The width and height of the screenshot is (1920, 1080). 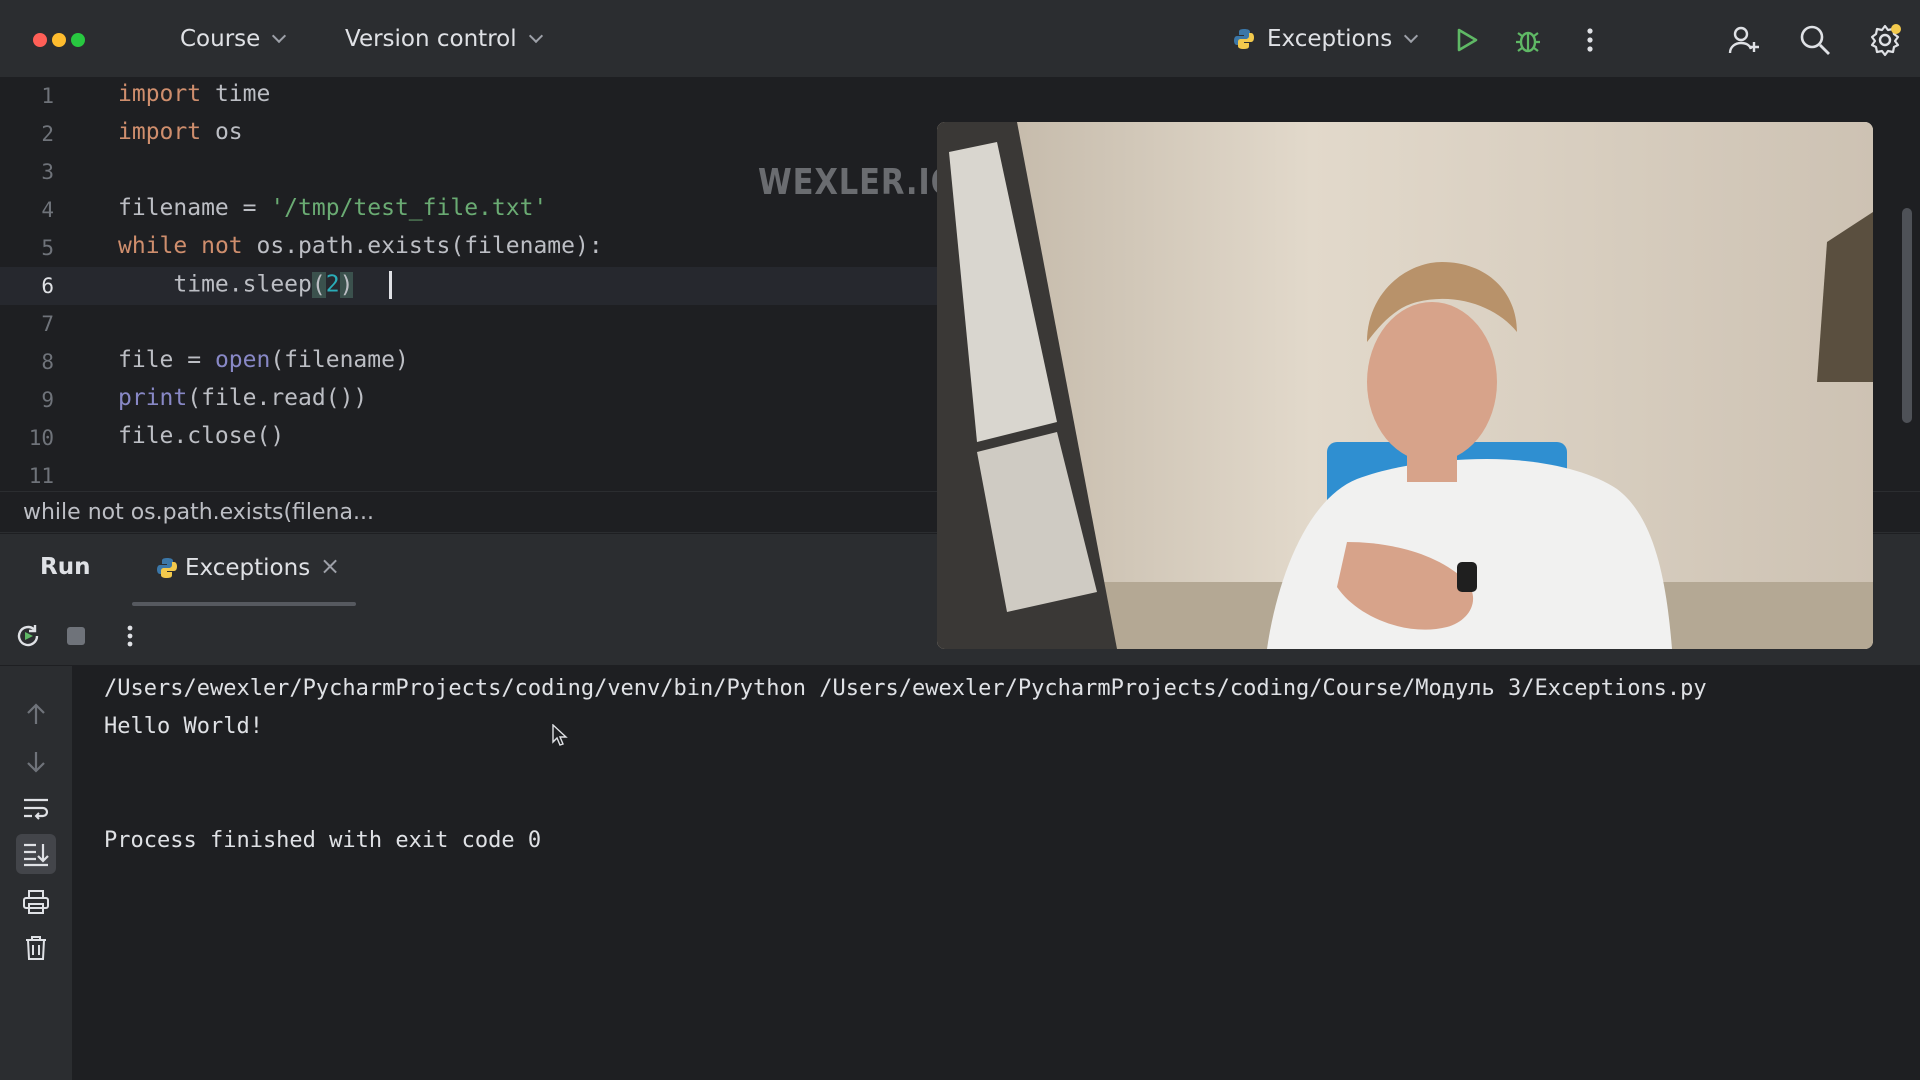 What do you see at coordinates (78, 40) in the screenshot?
I see `window-maximize-button` at bounding box center [78, 40].